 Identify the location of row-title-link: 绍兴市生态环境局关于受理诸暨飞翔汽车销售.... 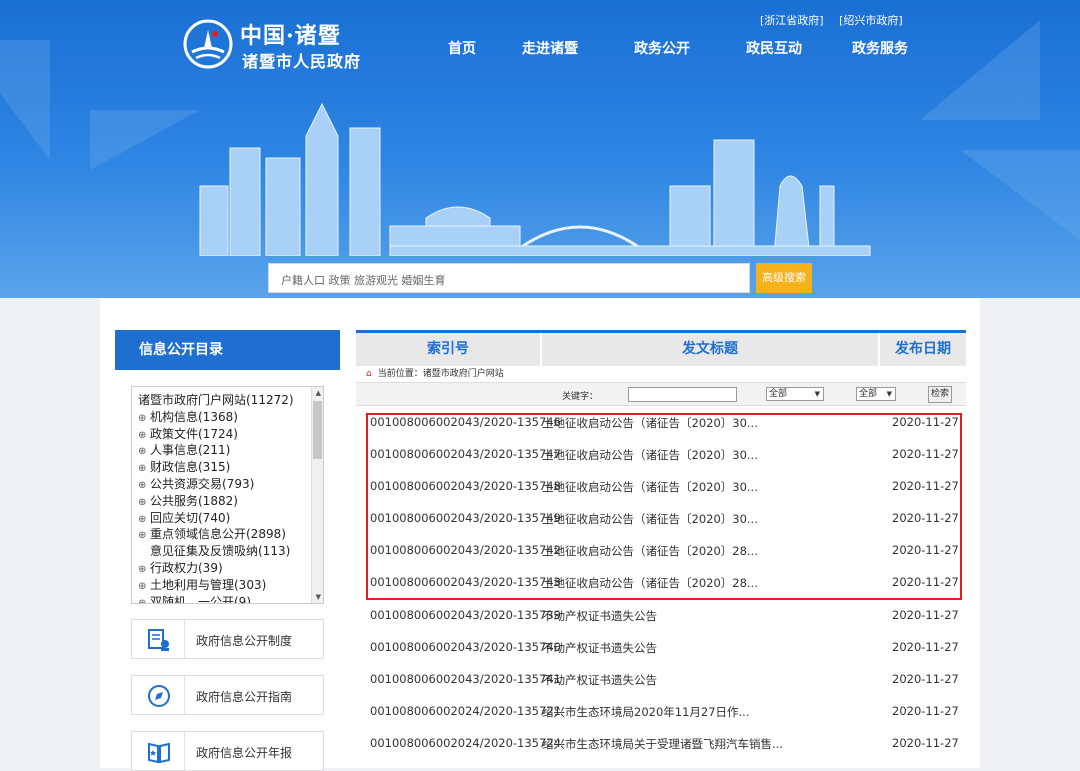
(662, 744).